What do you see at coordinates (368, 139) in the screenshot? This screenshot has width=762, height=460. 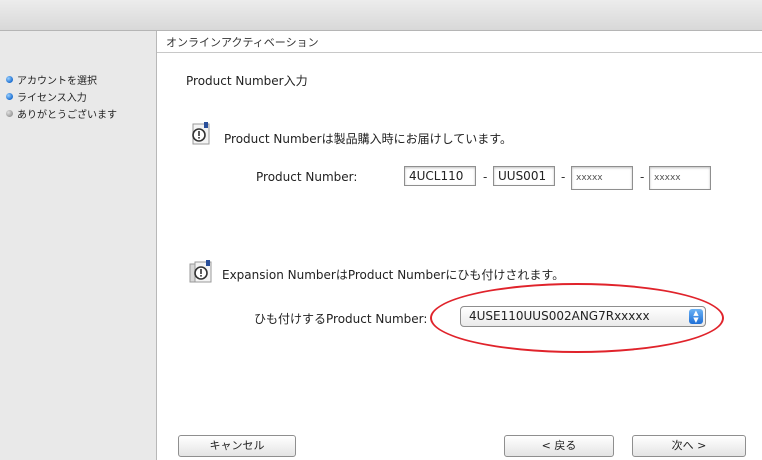 I see `product-info-text: Product Numberは製品購入時にお届けしています。` at bounding box center [368, 139].